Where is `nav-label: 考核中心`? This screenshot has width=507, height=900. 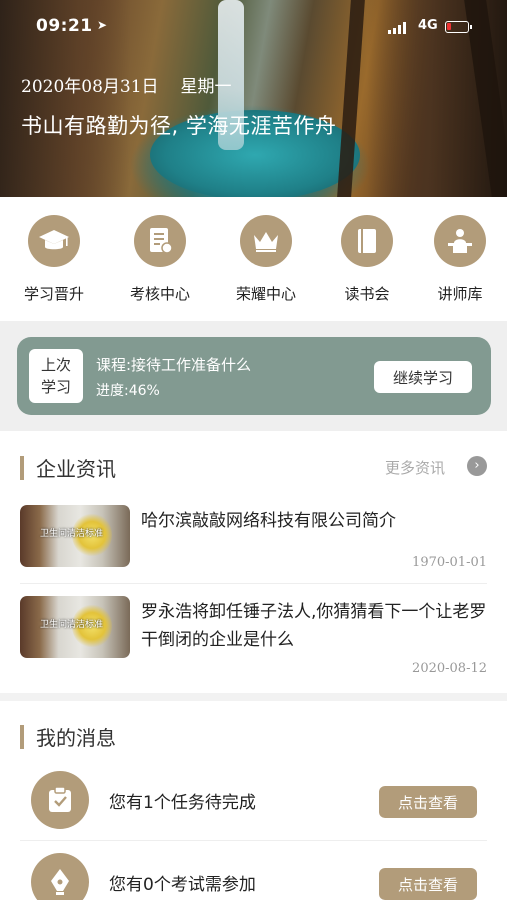 nav-label: 考核中心 is located at coordinates (159, 294).